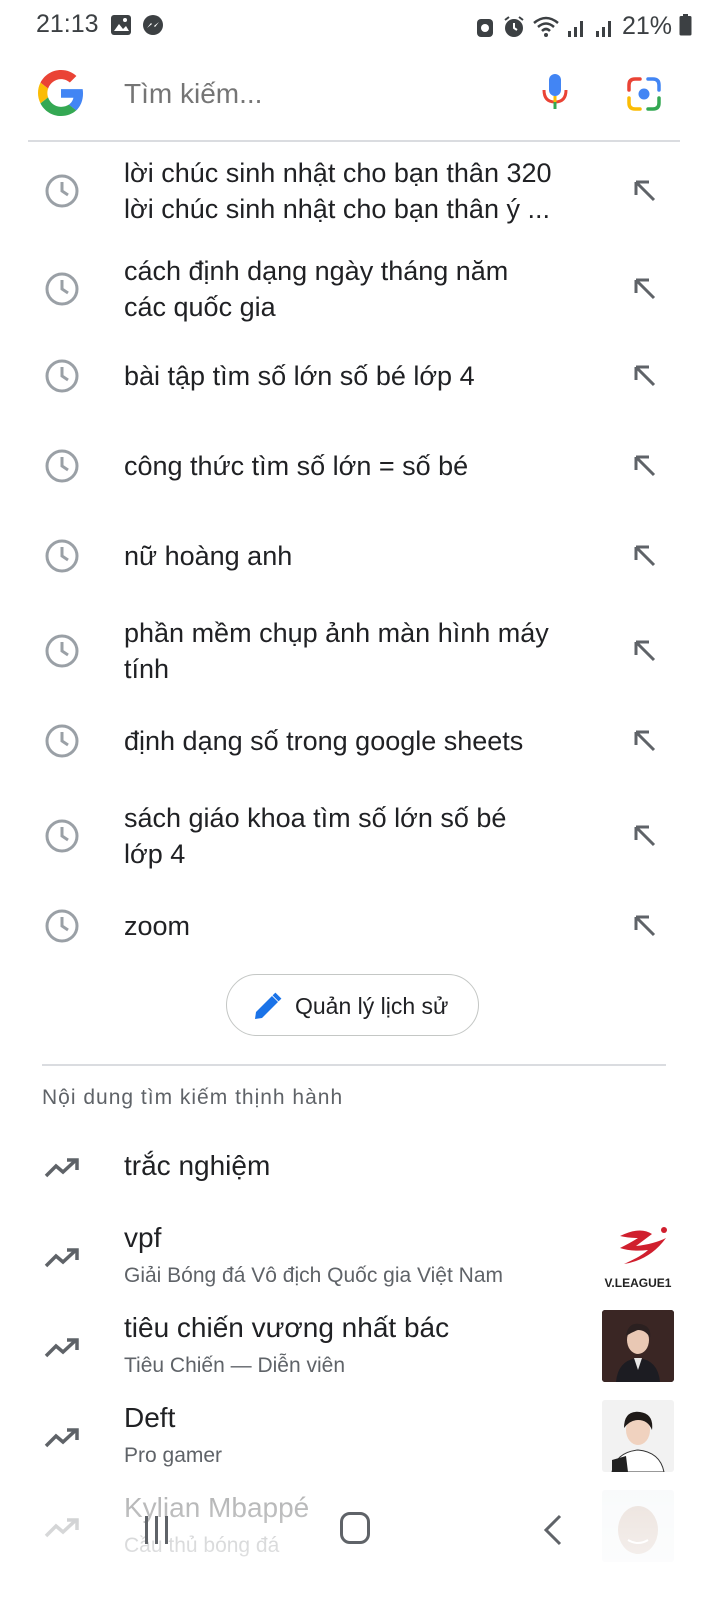 This screenshot has width=720, height=1600. Describe the element at coordinates (552, 1530) in the screenshot. I see `back-icon` at that location.